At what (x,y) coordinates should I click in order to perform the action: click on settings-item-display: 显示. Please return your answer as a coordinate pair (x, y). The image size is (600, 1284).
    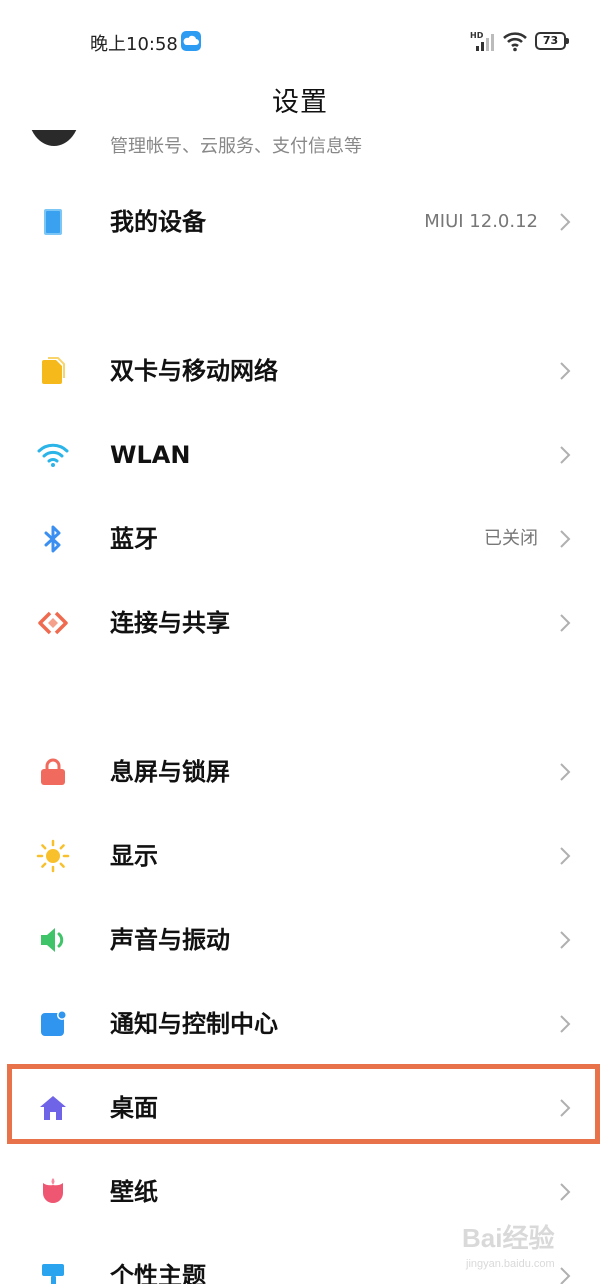
    Looking at the image, I should click on (300, 856).